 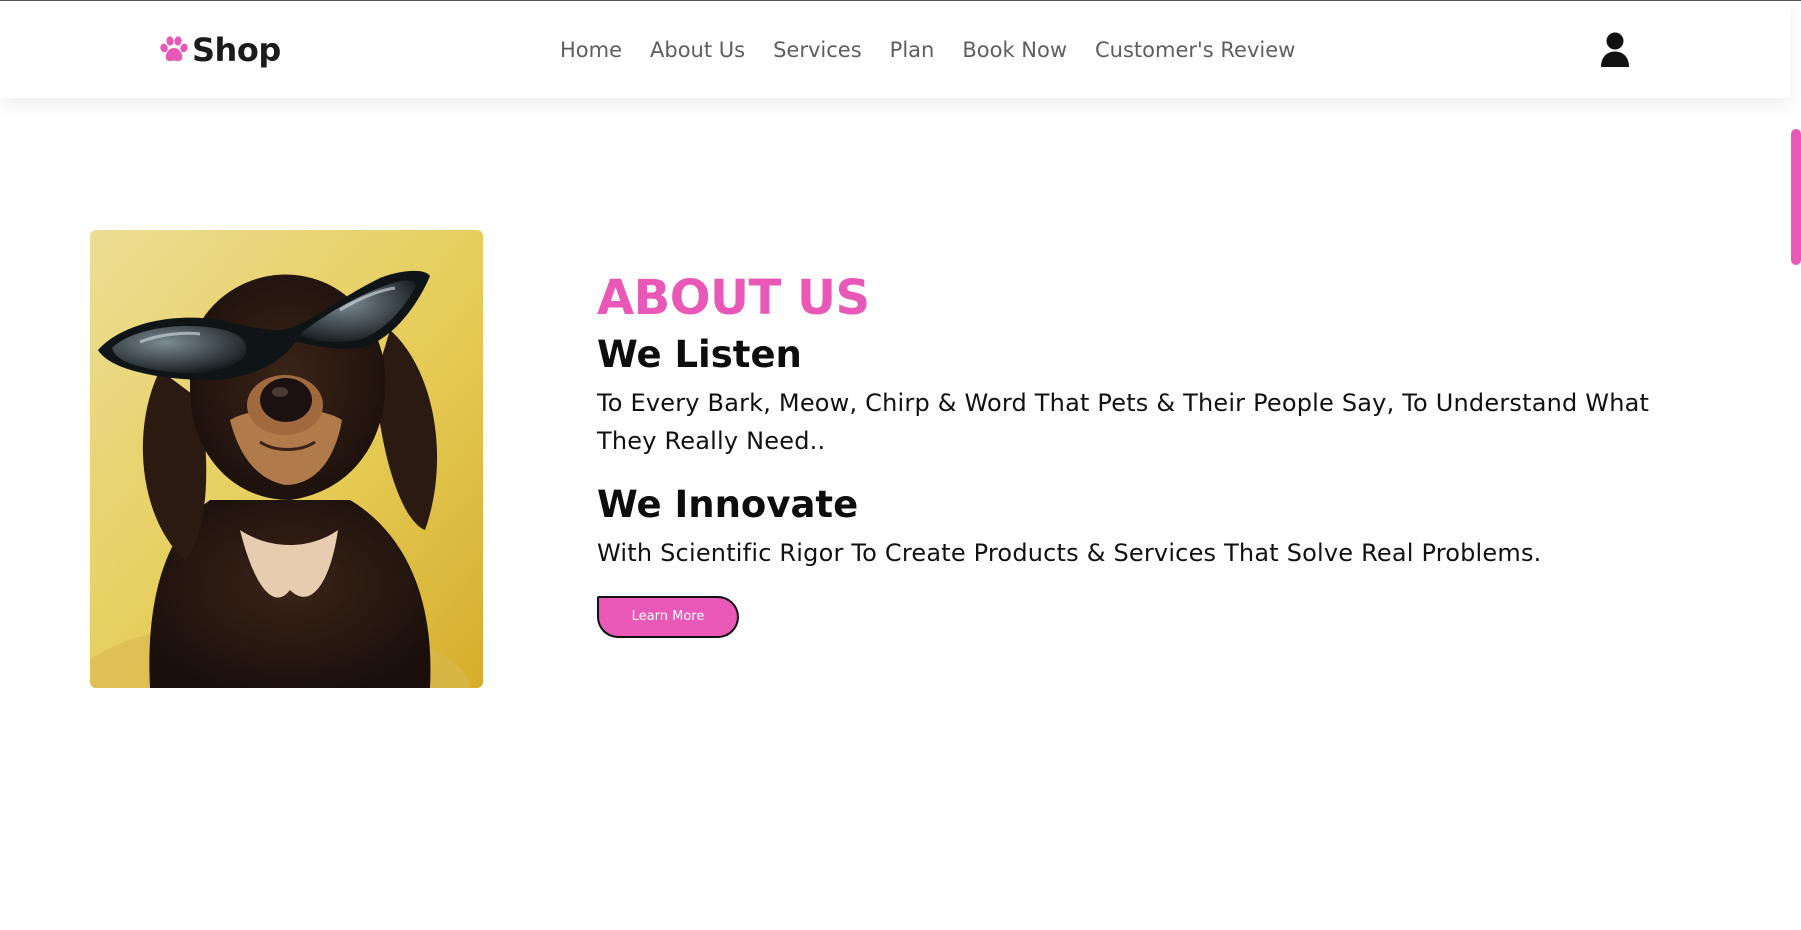 What do you see at coordinates (174, 49) in the screenshot?
I see `paw-icon` at bounding box center [174, 49].